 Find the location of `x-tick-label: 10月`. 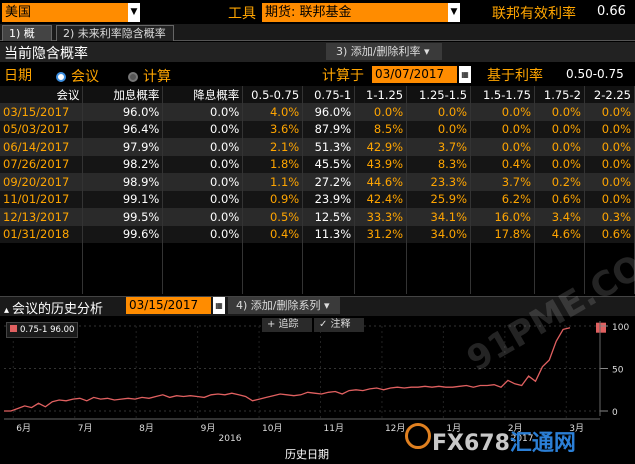

x-tick-label: 10月 is located at coordinates (272, 428).